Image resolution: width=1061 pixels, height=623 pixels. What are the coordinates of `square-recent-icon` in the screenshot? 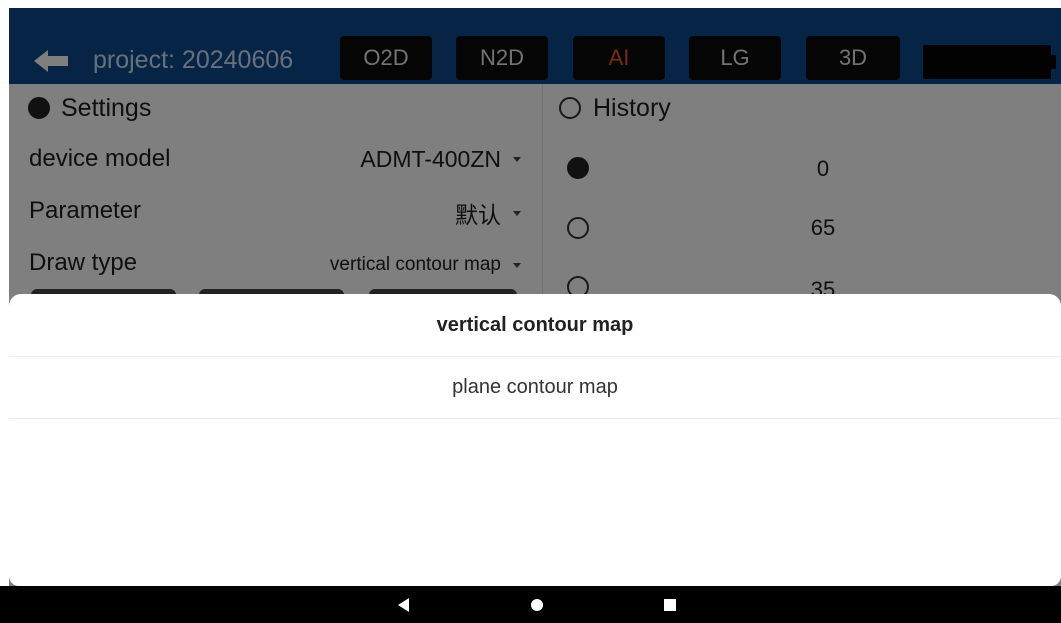 It's located at (670, 605).